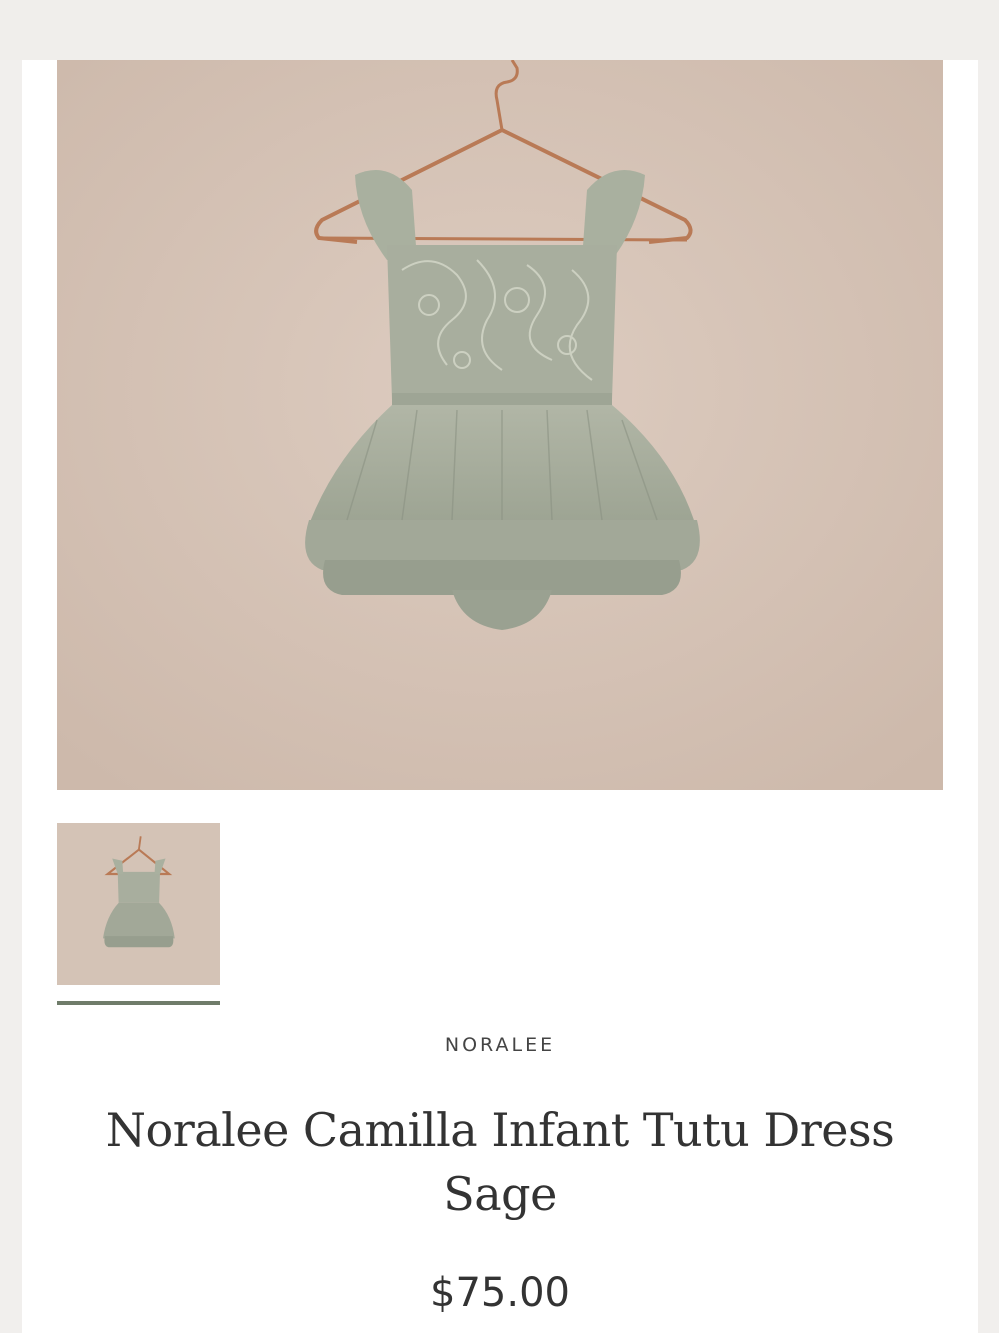 The height and width of the screenshot is (1333, 999). What do you see at coordinates (500, 1045) in the screenshot?
I see `product-vendor: NORALEE` at bounding box center [500, 1045].